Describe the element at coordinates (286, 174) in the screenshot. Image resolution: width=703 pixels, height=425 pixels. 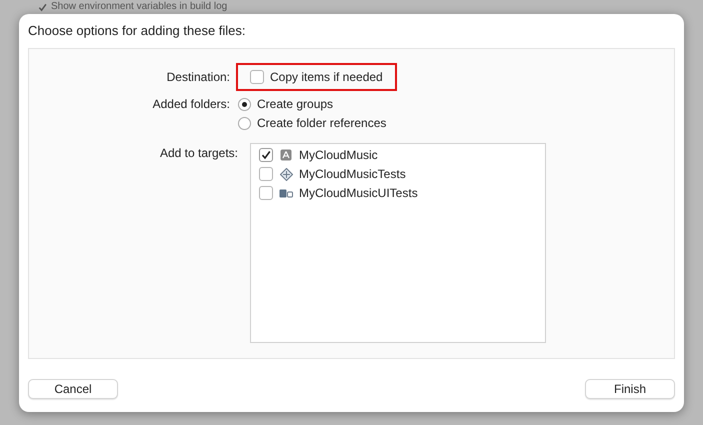
I see `diamond-icon` at that location.